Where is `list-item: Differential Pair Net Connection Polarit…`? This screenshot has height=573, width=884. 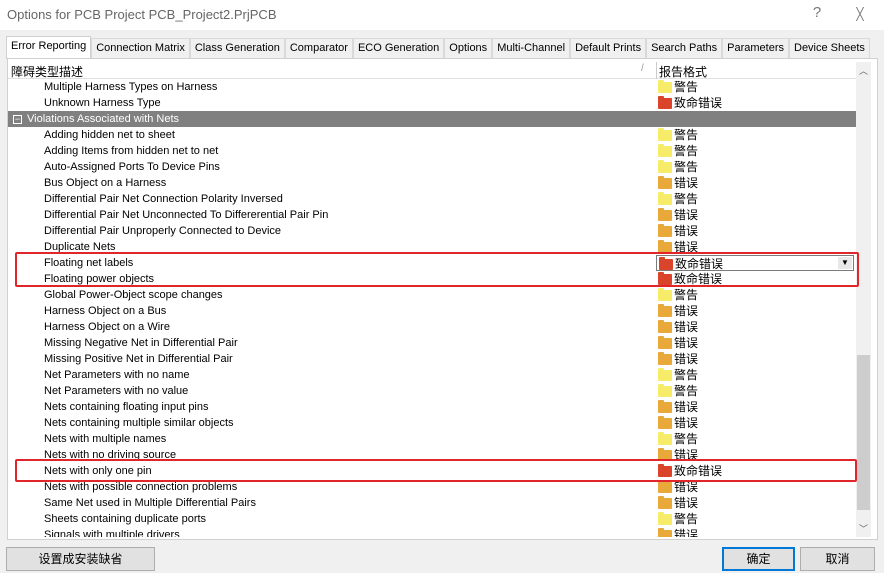
list-item: Differential Pair Net Connection Polarit… is located at coordinates (432, 199).